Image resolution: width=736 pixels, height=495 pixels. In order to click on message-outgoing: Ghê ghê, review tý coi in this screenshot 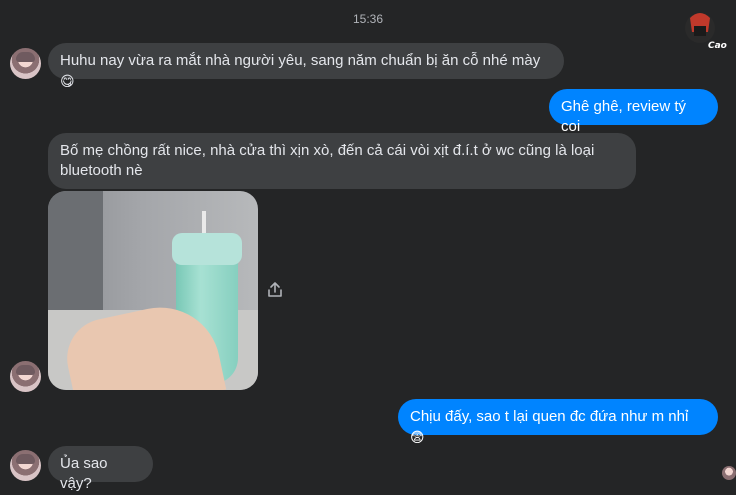, I will do `click(633, 112)`.